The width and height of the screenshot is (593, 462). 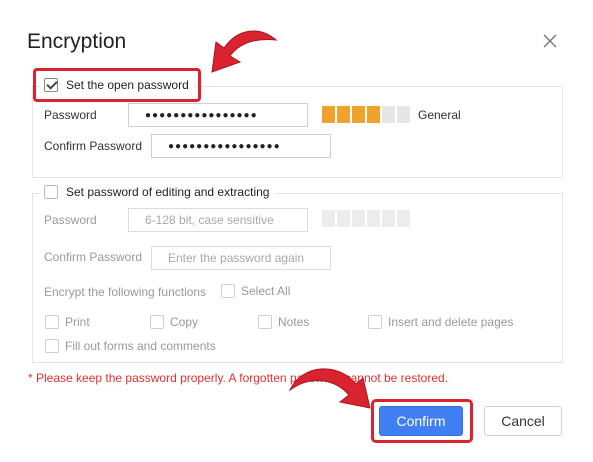 I want to click on copy-option: Copy, so click(x=174, y=322).